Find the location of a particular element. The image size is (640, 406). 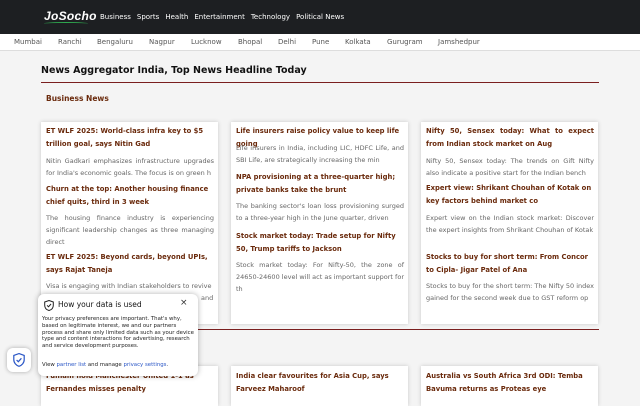

city-link-jamshedpur: Jamshedpur is located at coordinates (459, 42).